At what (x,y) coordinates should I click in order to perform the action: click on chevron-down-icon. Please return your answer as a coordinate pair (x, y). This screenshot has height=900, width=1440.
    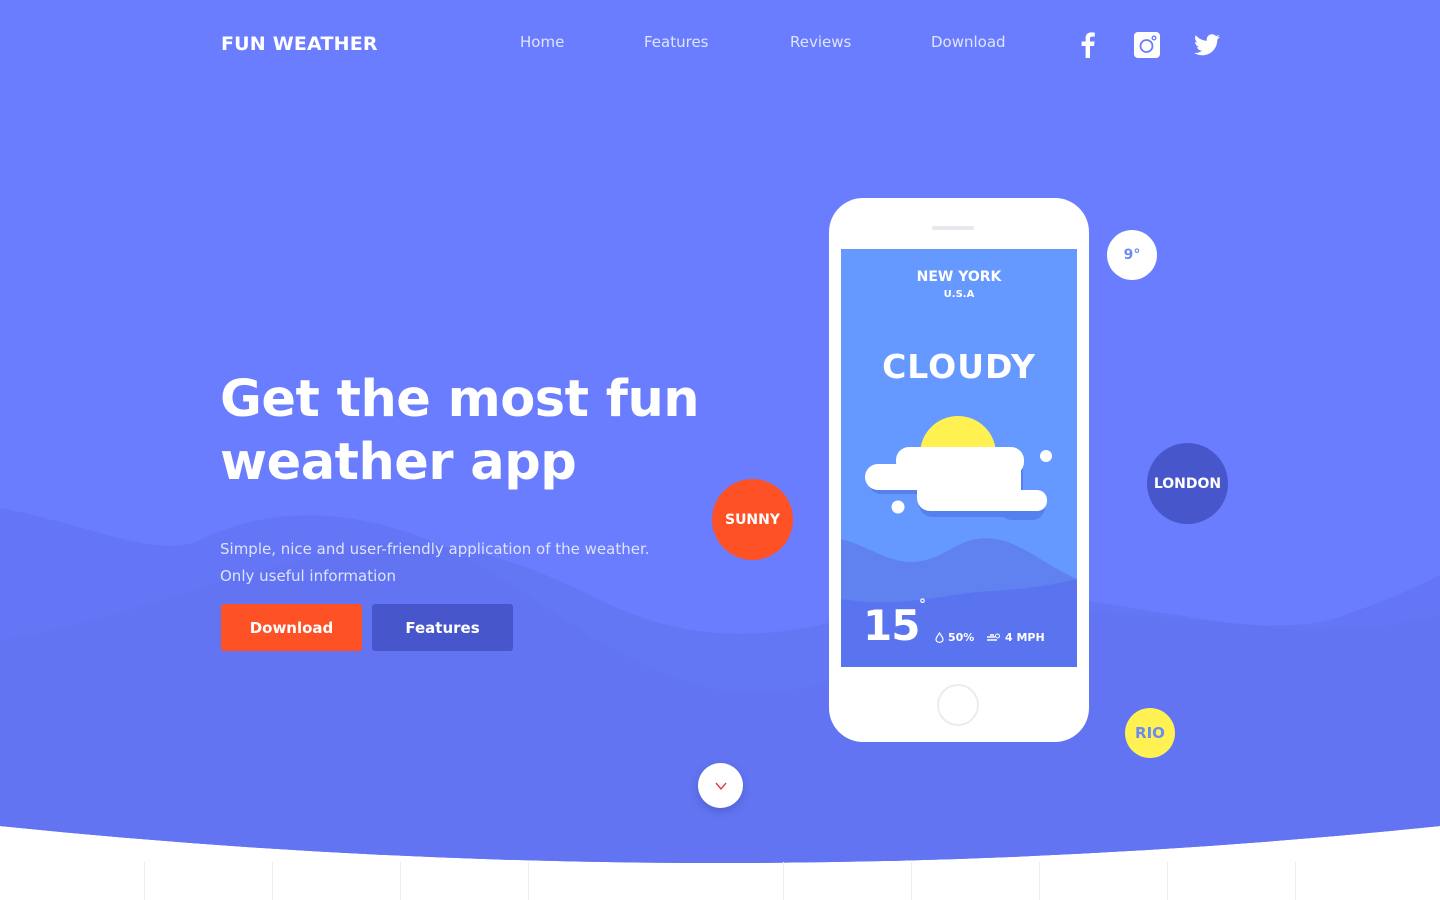
    Looking at the image, I should click on (720, 786).